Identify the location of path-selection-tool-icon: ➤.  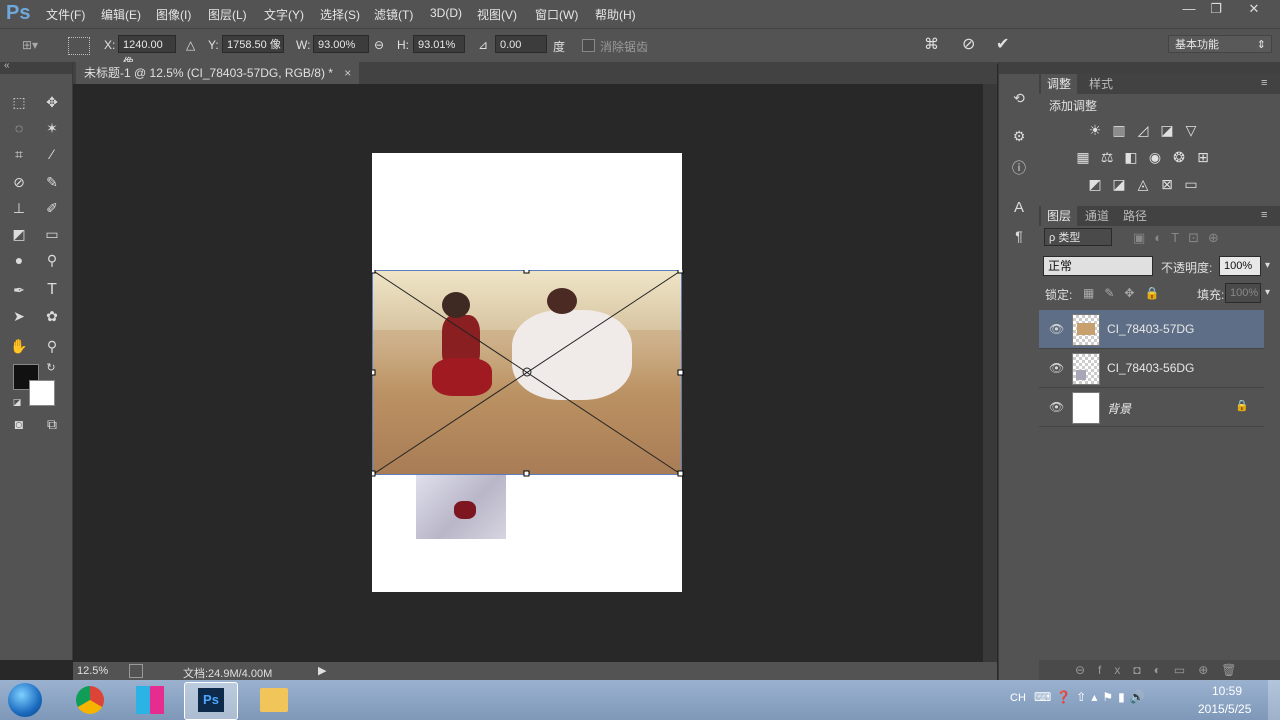
(19, 316).